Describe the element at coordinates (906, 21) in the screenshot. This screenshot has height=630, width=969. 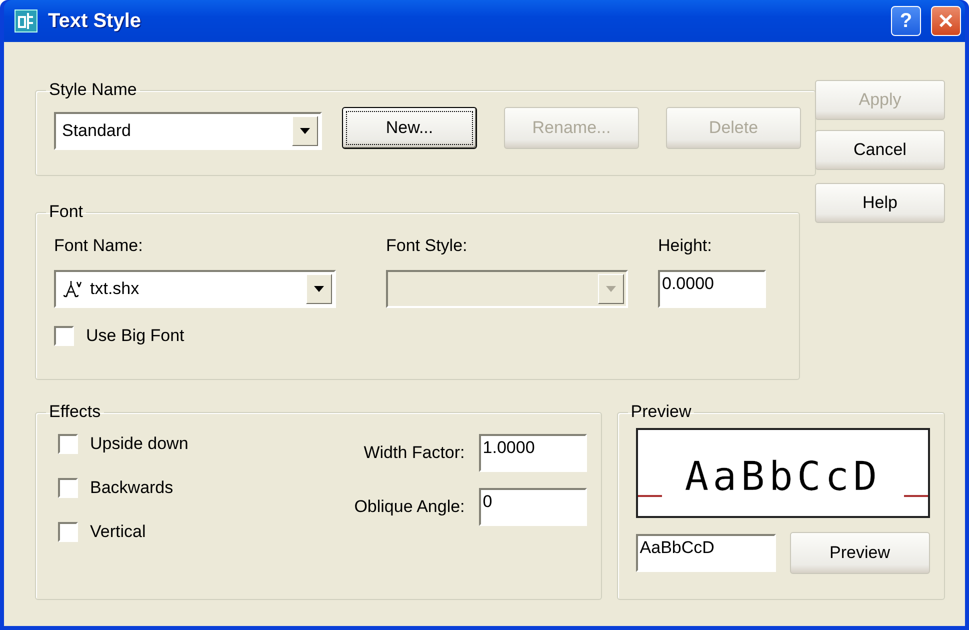
I see `help-button: ?` at that location.